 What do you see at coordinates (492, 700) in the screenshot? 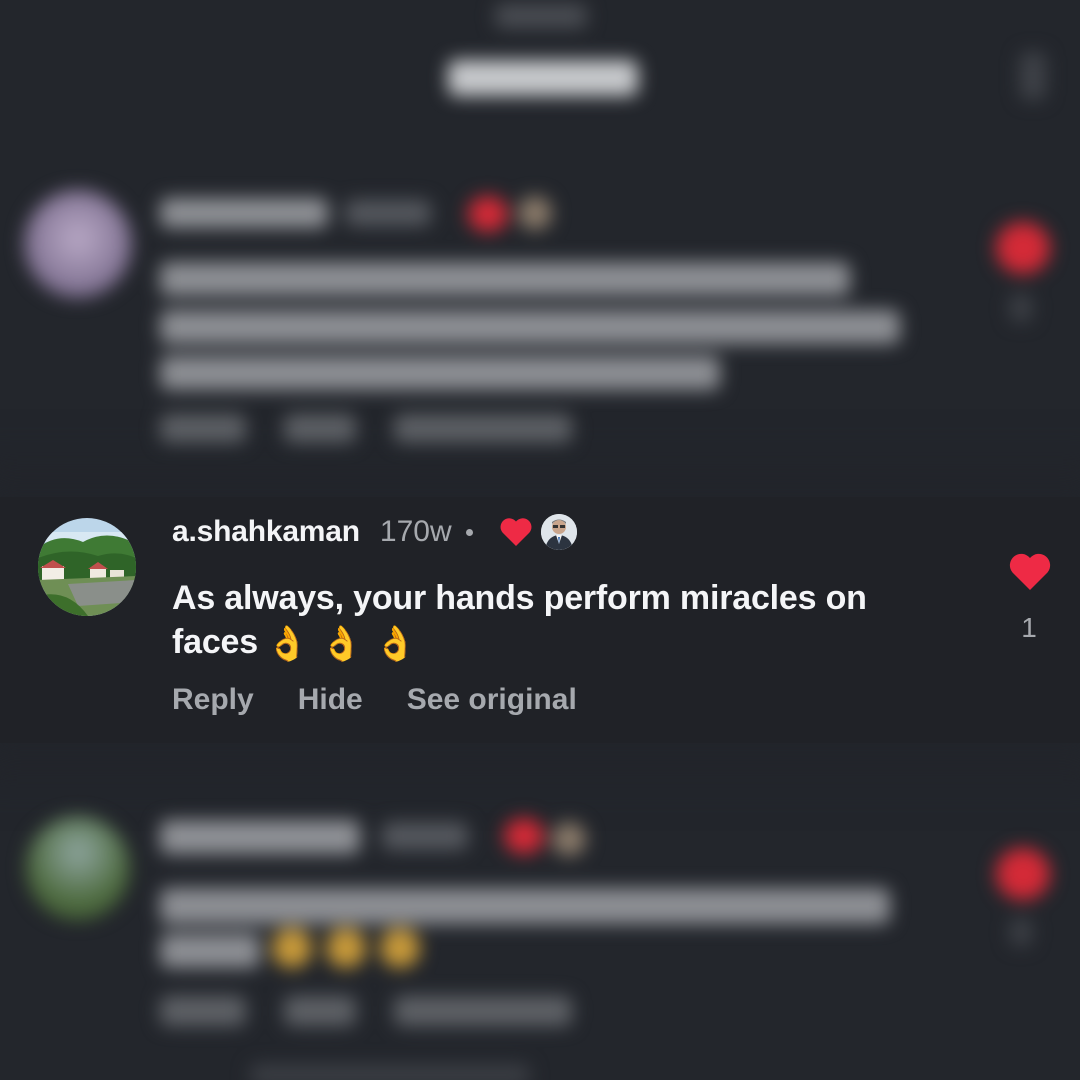
I see `see-original-button: See original` at bounding box center [492, 700].